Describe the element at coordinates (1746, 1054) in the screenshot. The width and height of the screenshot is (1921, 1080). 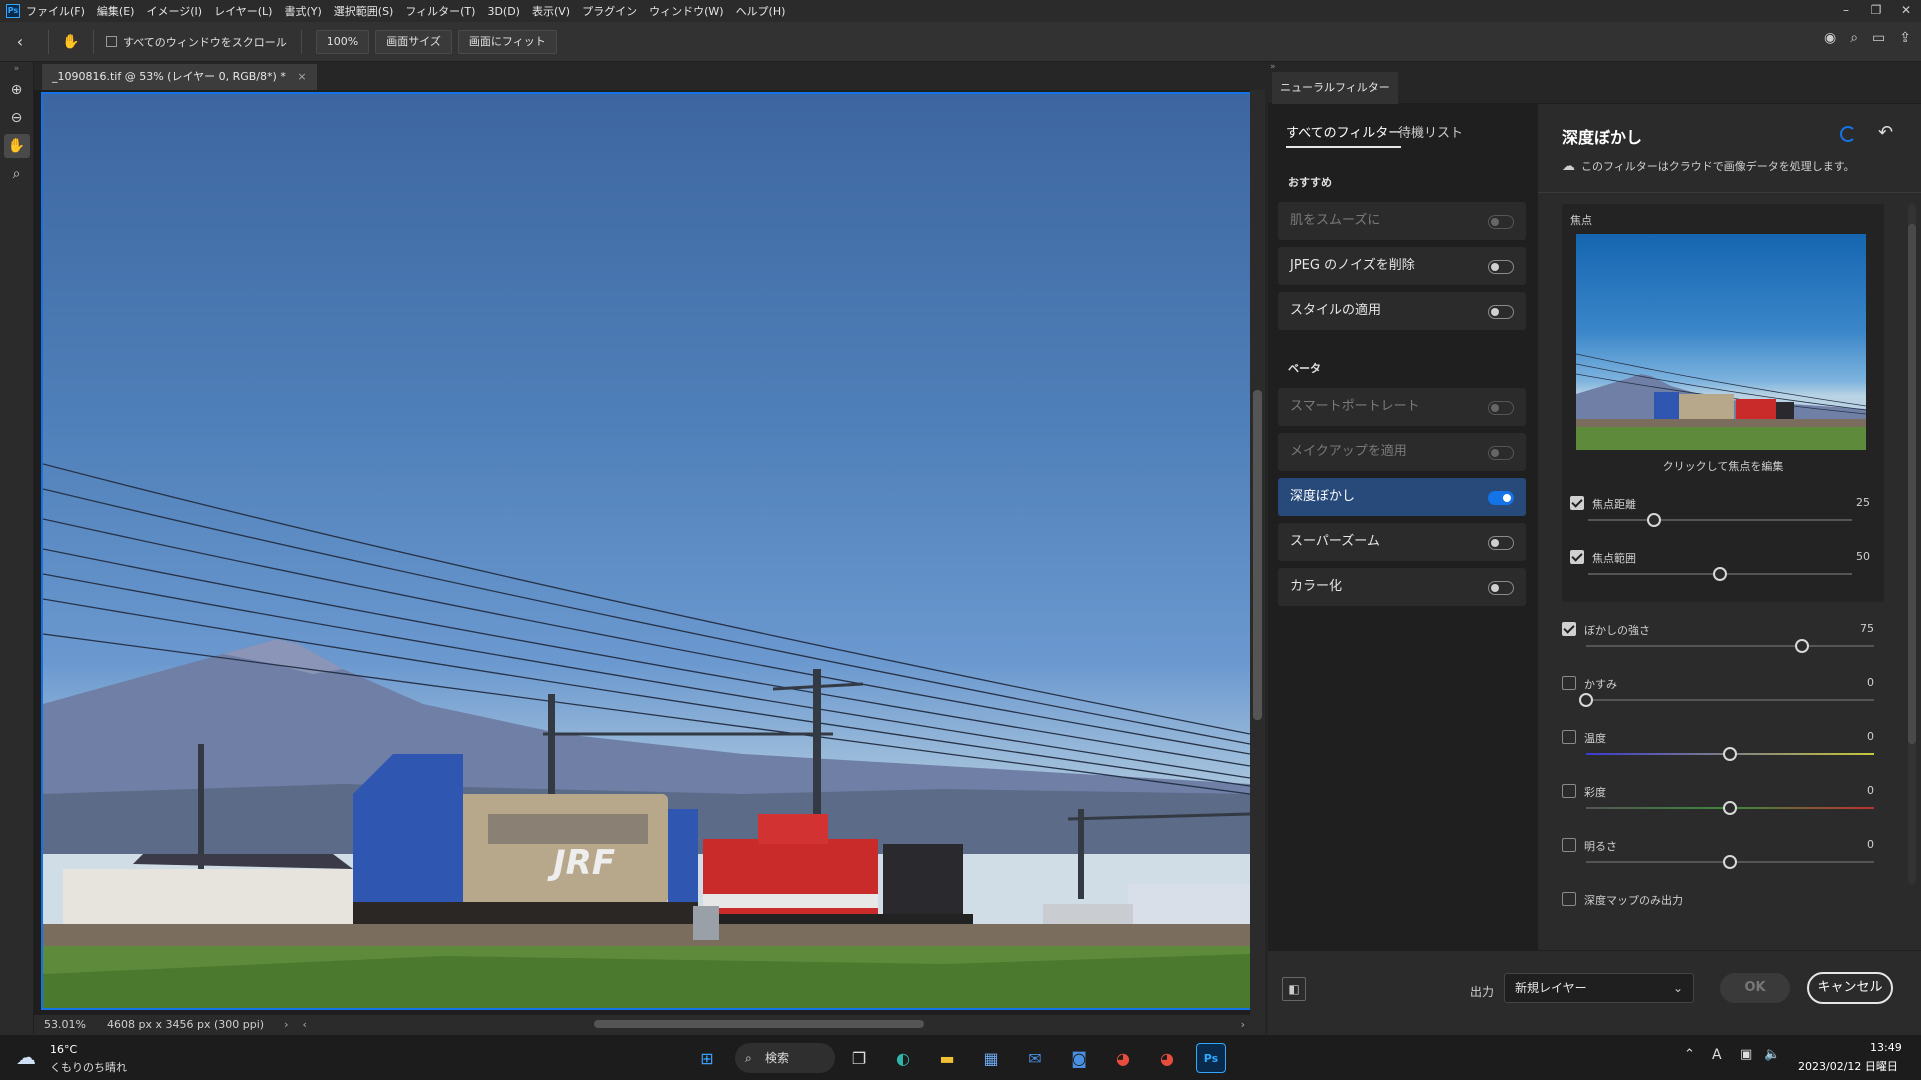
I see `network-icon: ▣` at that location.